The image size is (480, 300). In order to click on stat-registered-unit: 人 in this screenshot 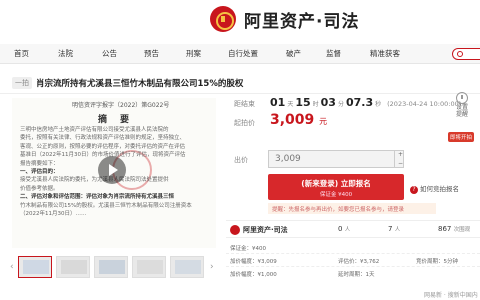, I will do `click(347, 230)`.